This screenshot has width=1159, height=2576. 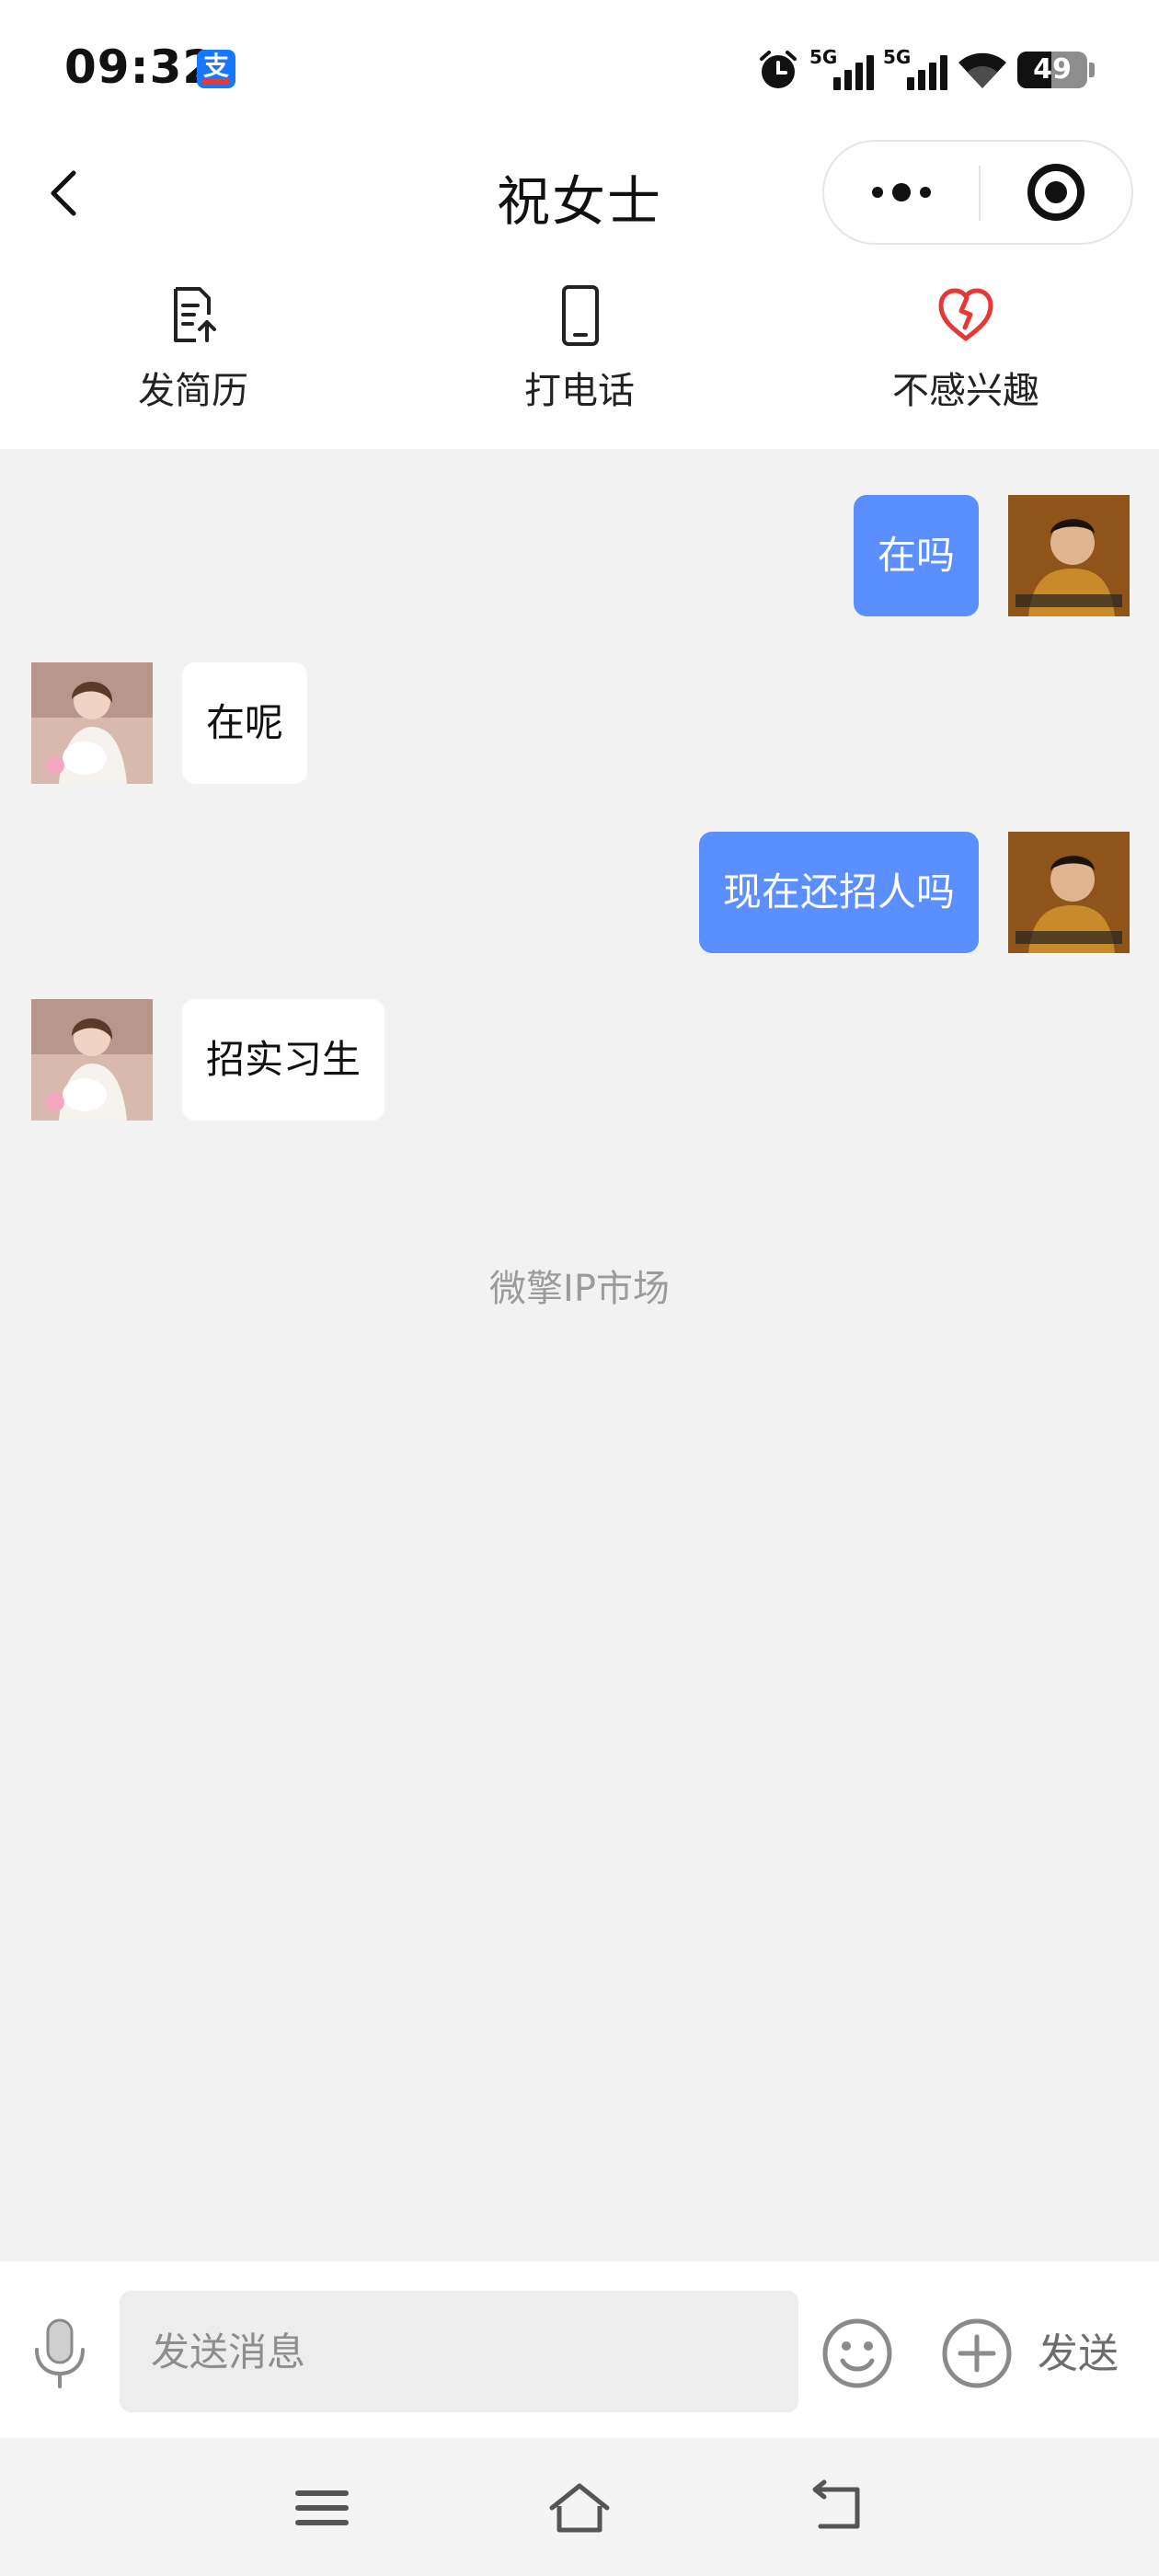 I want to click on cellular-signal-icon-2: 5G, so click(x=915, y=70).